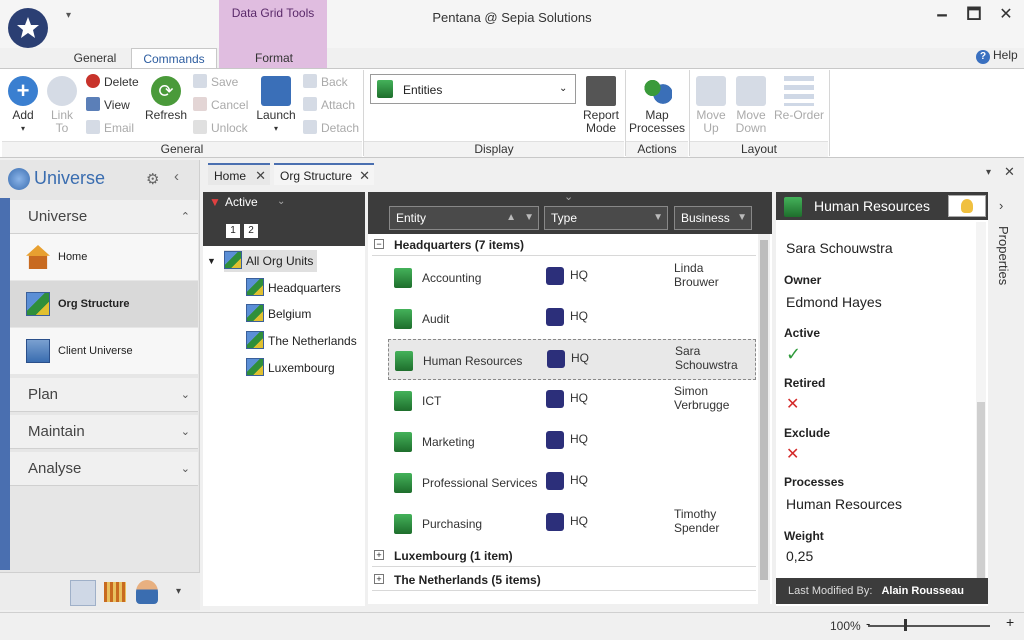 The height and width of the screenshot is (640, 1024). What do you see at coordinates (271, 261) in the screenshot?
I see `tree-node-root: All Org Units` at bounding box center [271, 261].